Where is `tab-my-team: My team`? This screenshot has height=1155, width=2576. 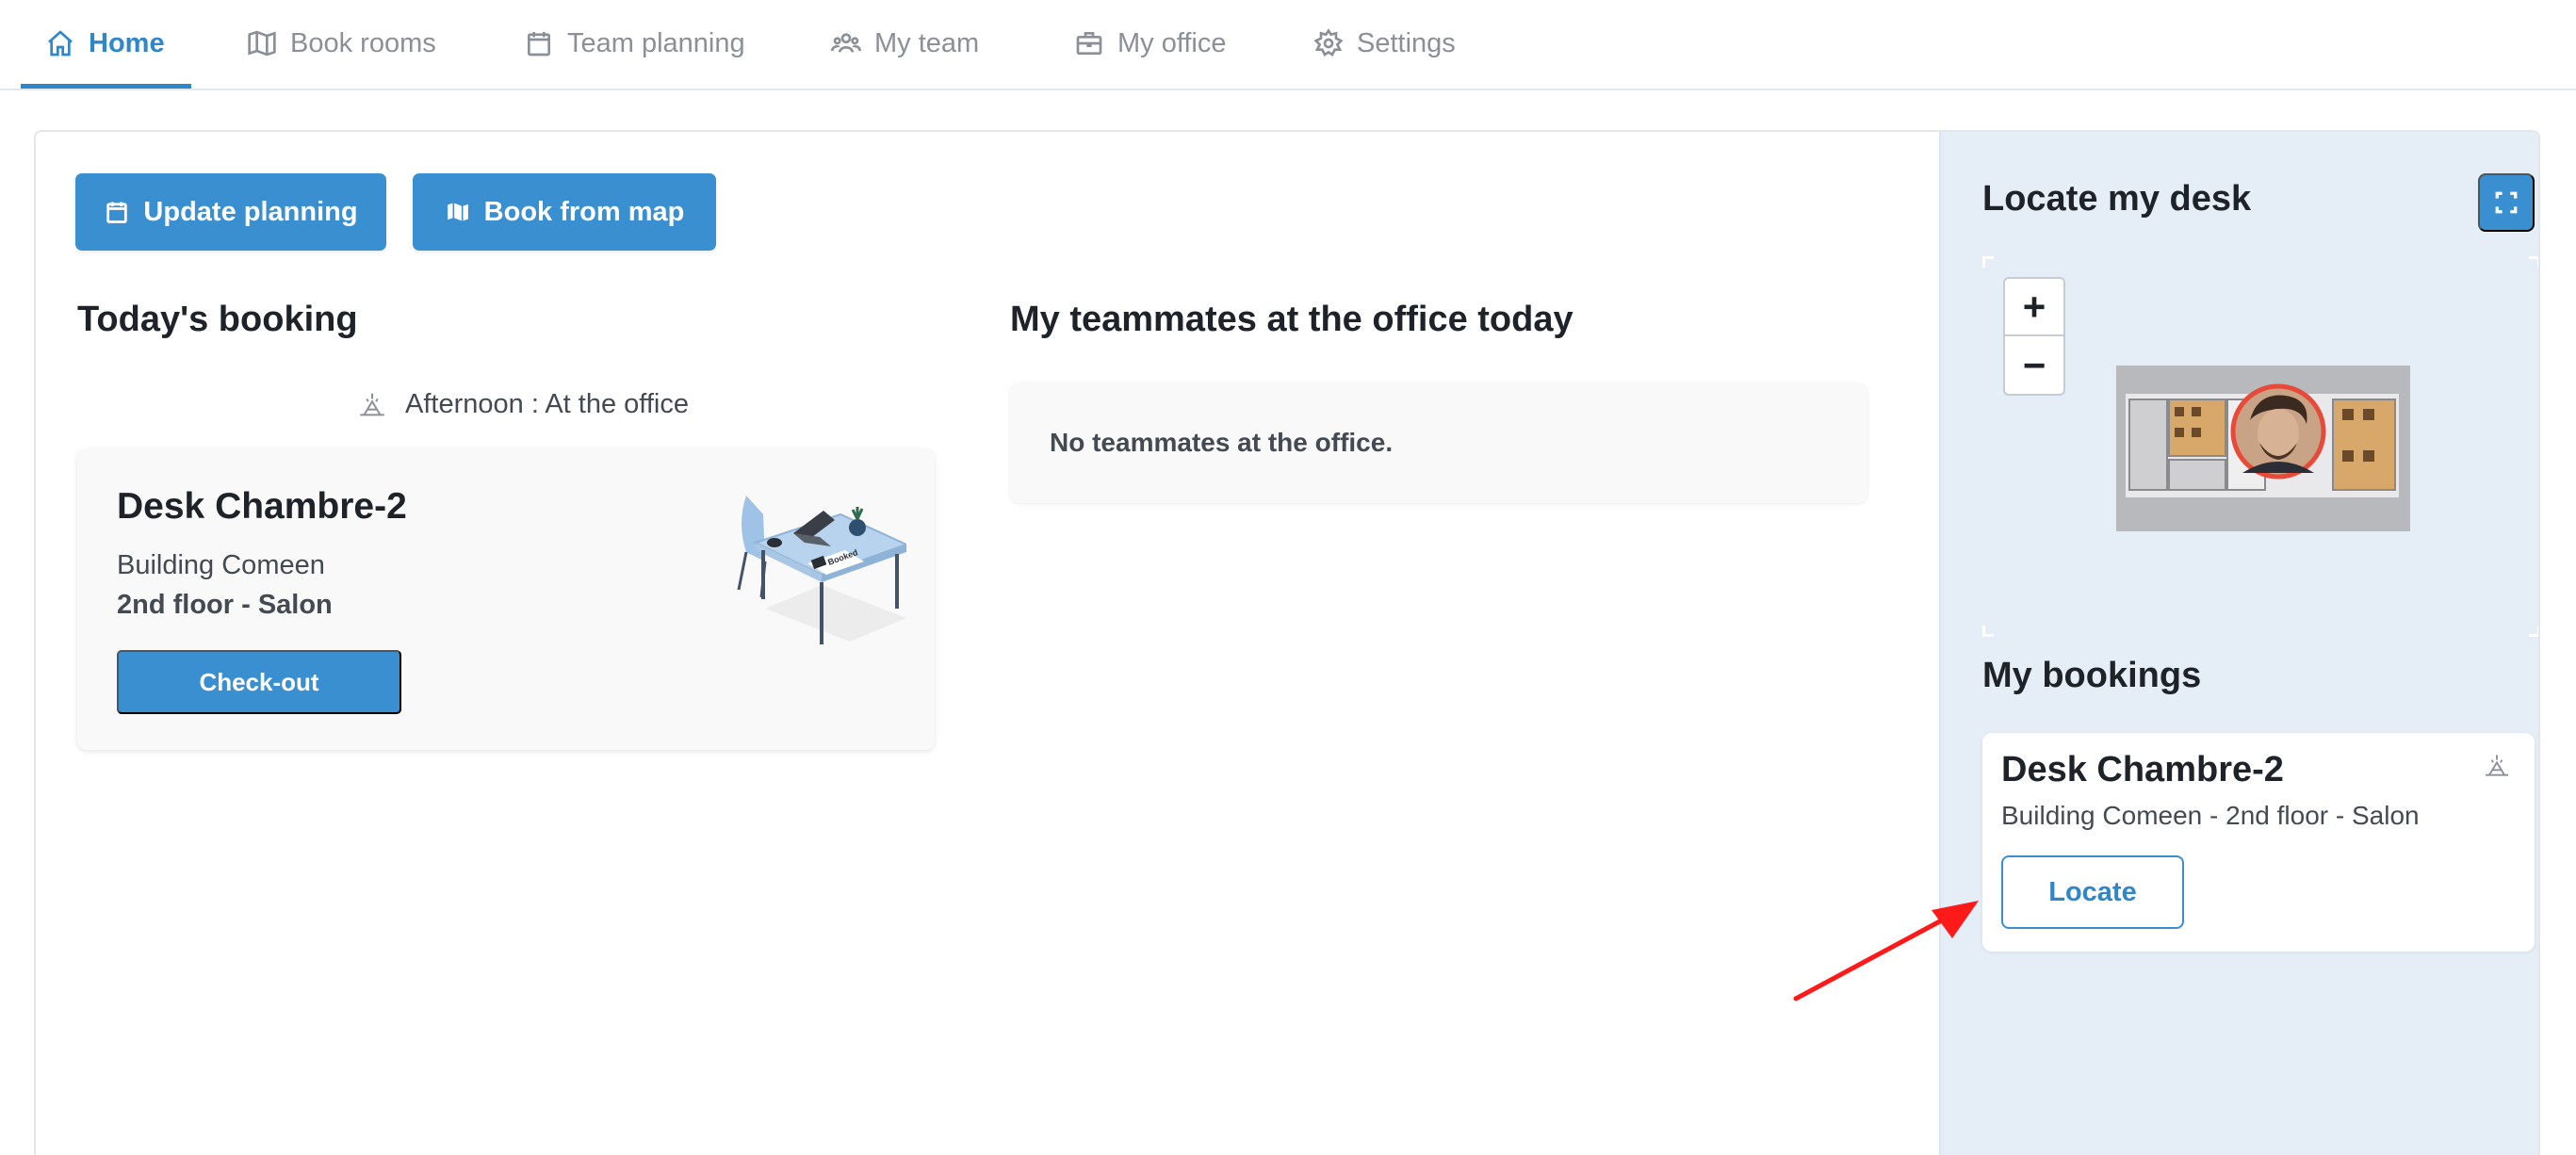
tab-my-team: My team is located at coordinates (905, 59).